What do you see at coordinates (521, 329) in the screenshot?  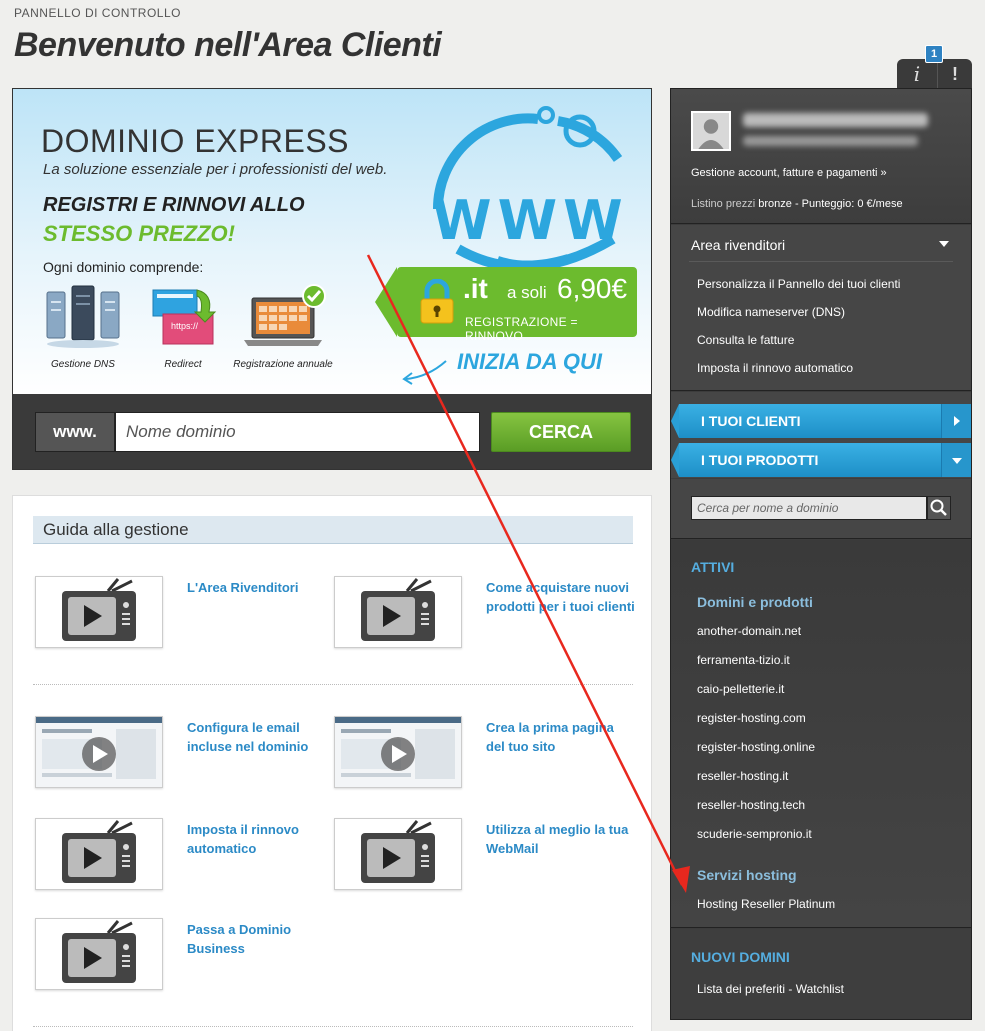 I see `price-note: REGISTRAZIONE = RINNOVO` at bounding box center [521, 329].